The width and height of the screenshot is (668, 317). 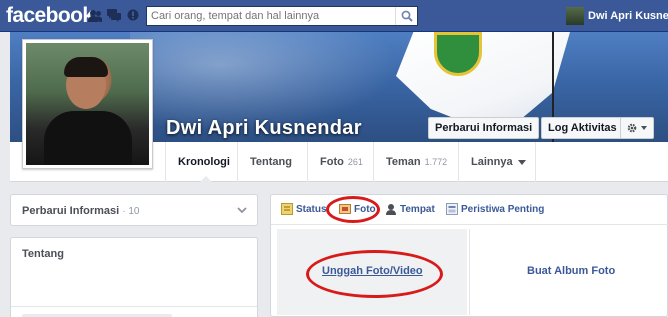 I want to click on place-icon, so click(x=391, y=209).